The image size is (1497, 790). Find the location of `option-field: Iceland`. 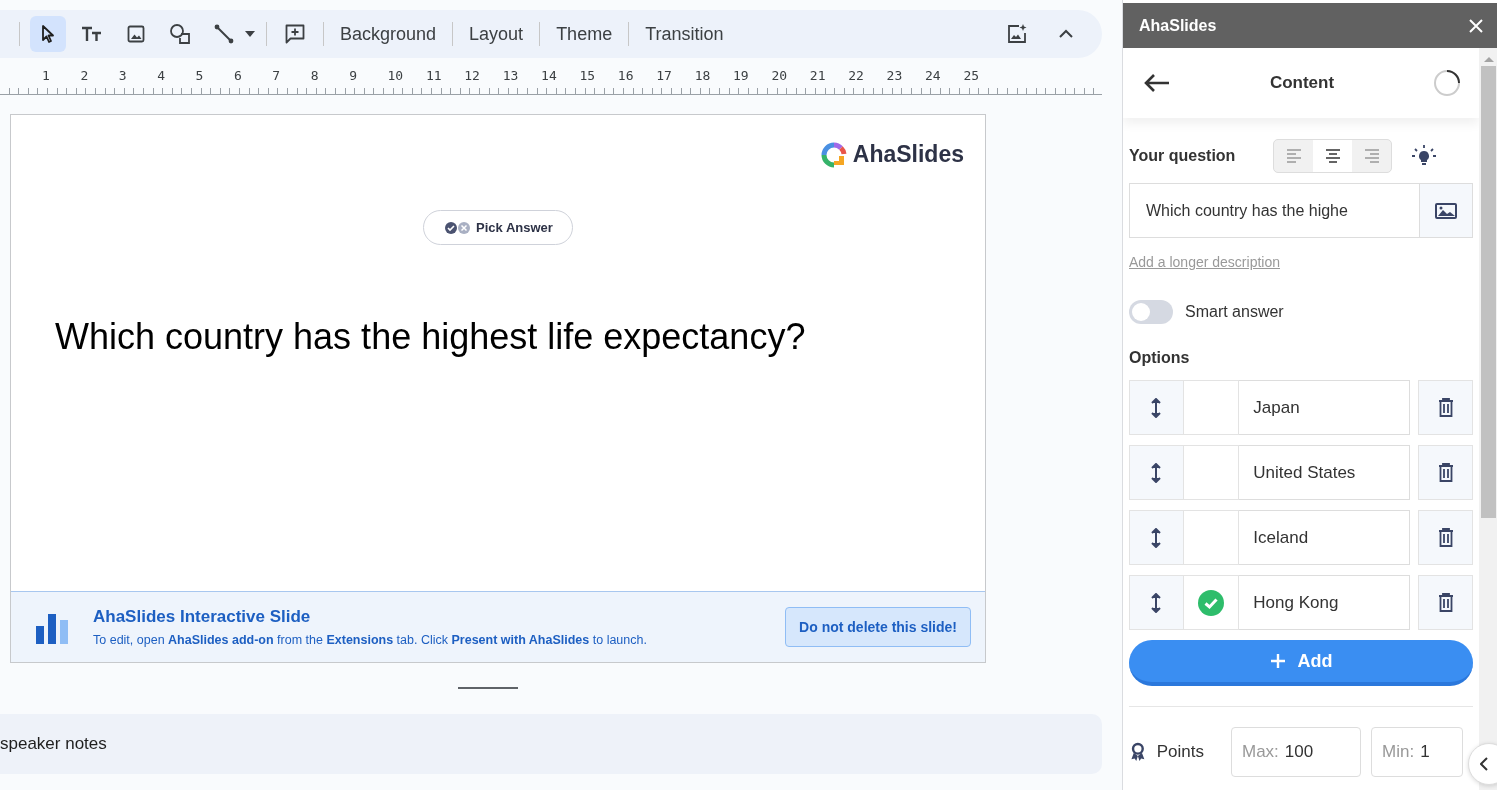

option-field: Iceland is located at coordinates (1325, 537).